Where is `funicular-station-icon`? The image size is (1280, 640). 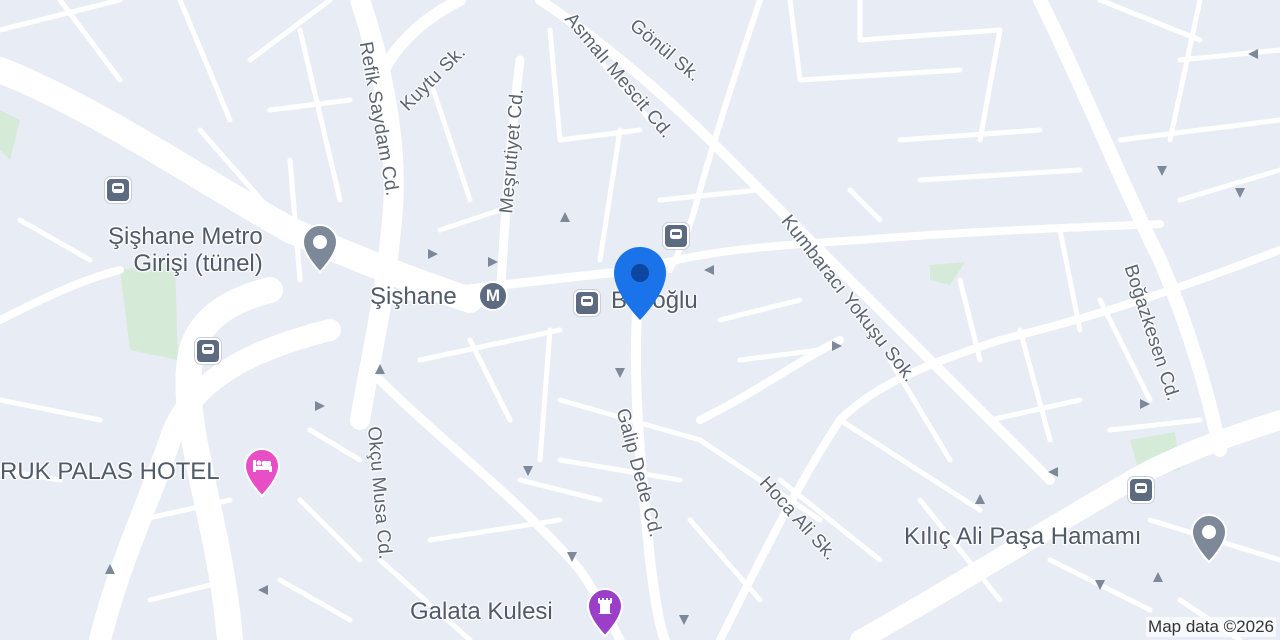 funicular-station-icon is located at coordinates (587, 303).